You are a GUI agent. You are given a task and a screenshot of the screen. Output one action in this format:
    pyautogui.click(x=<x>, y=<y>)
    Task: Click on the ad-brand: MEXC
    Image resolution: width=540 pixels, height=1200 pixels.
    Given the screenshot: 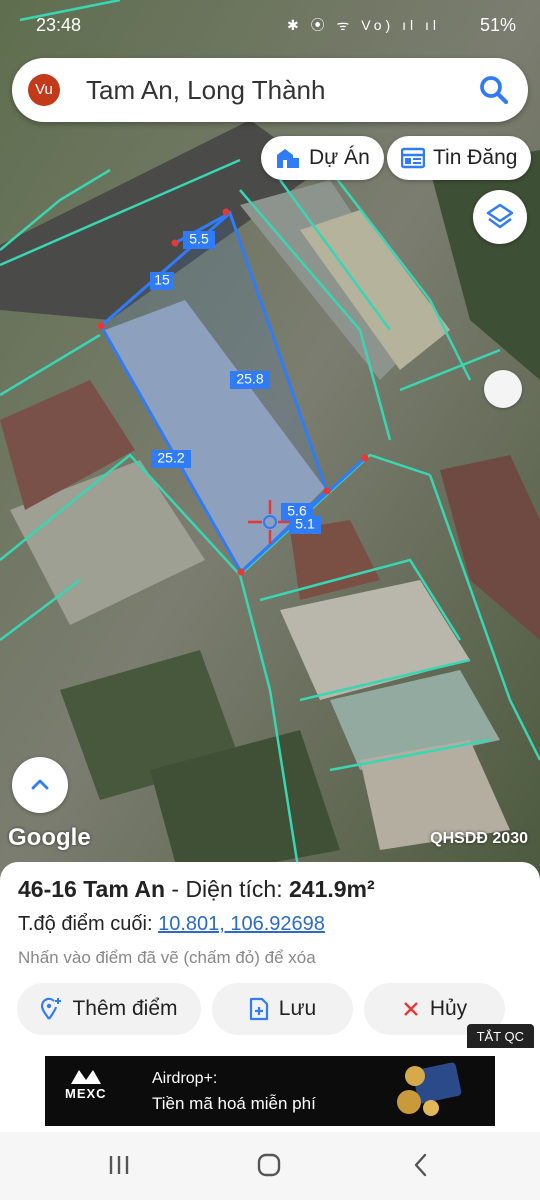 What is the action you would take?
    pyautogui.click(x=86, y=1093)
    